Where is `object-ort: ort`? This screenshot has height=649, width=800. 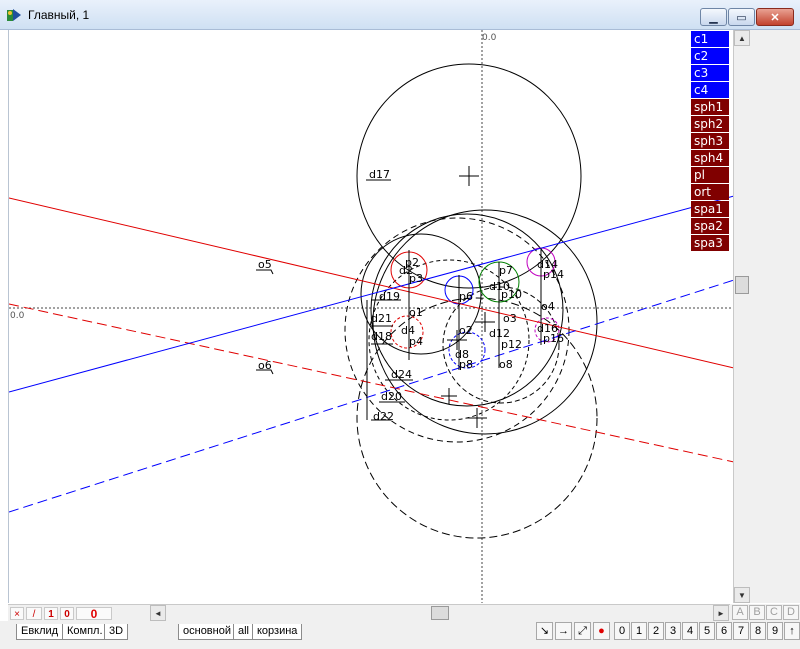
object-ort: ort is located at coordinates (710, 192).